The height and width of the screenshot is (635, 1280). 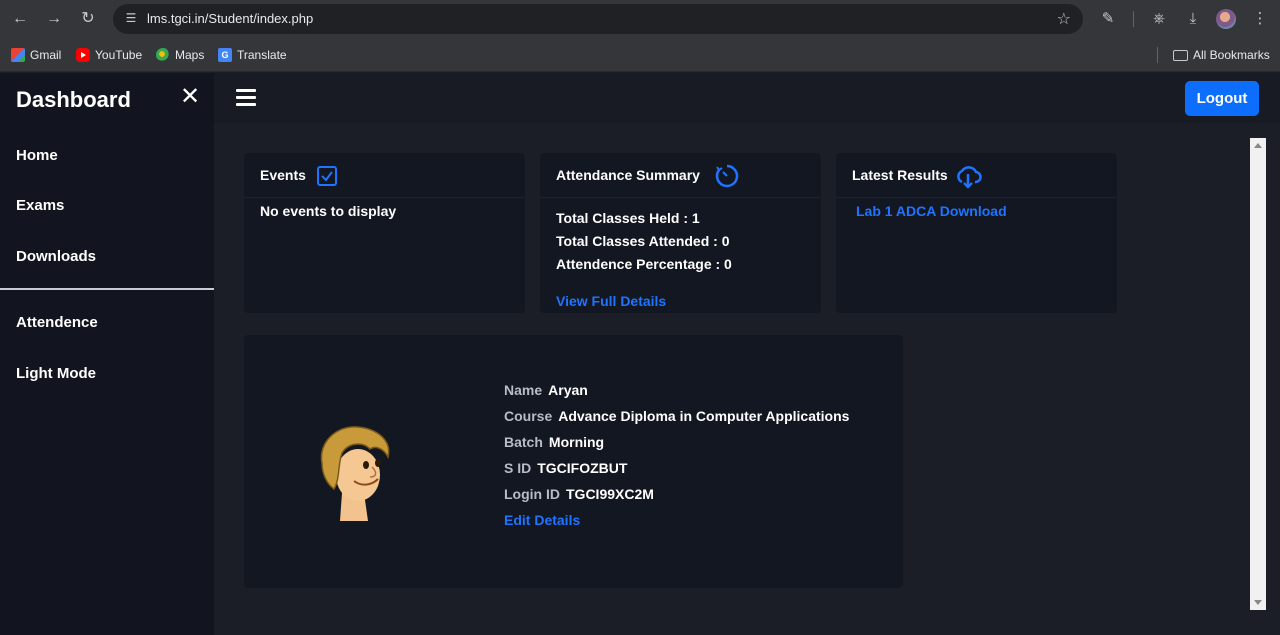 I want to click on card-header: Latest Results, so click(x=976, y=175).